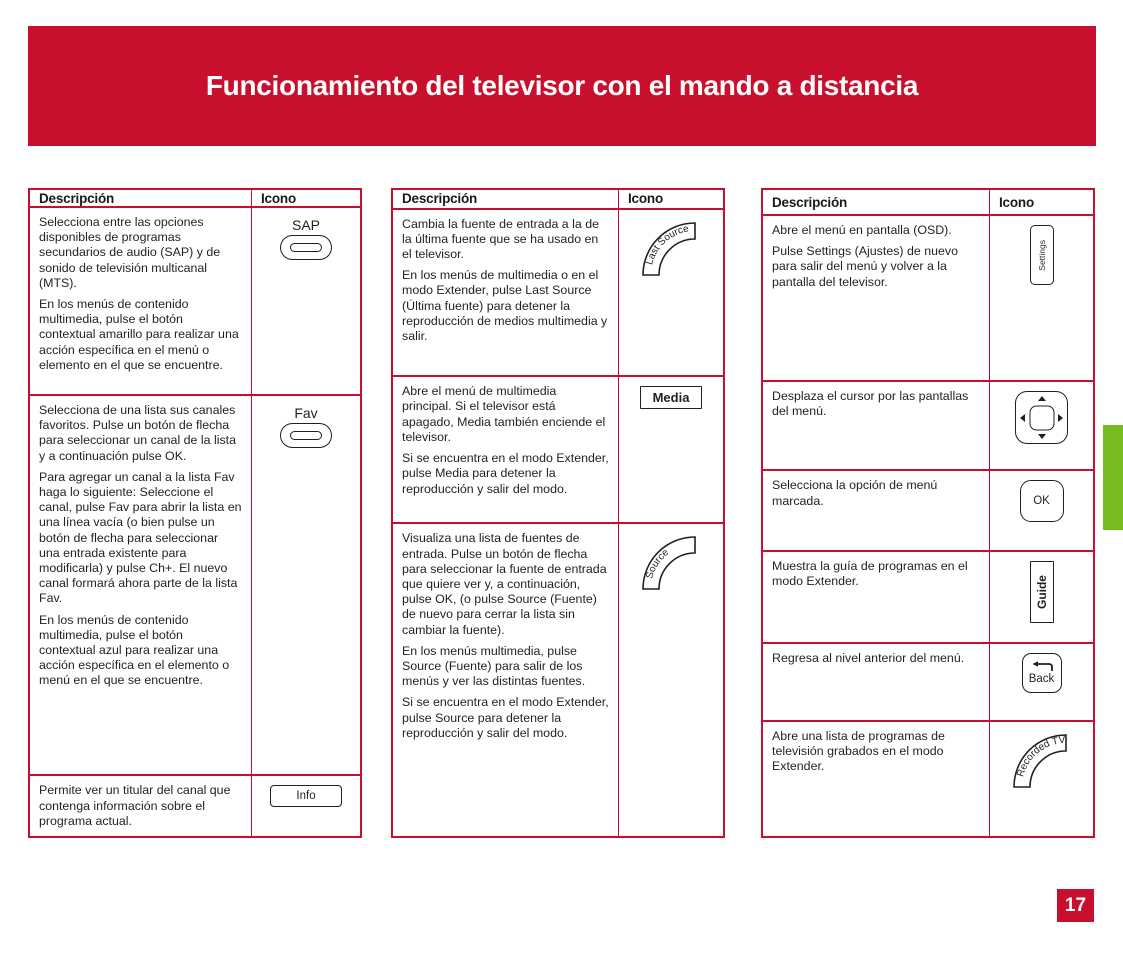 The image size is (1123, 954). I want to click on remote-key-back-icon: Back, so click(1041, 672).